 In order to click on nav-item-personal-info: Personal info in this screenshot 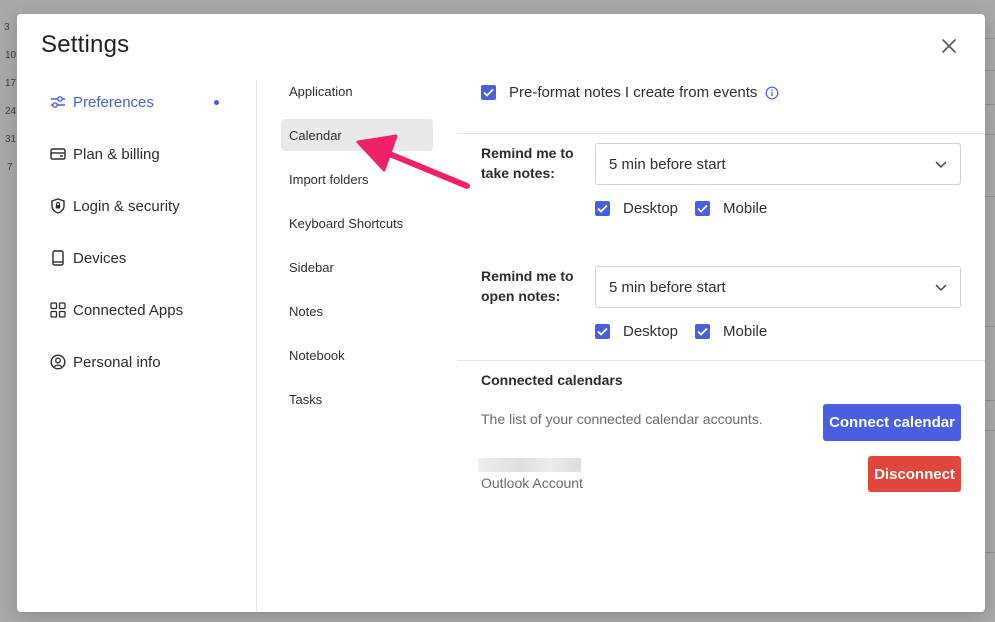, I will do `click(139, 362)`.